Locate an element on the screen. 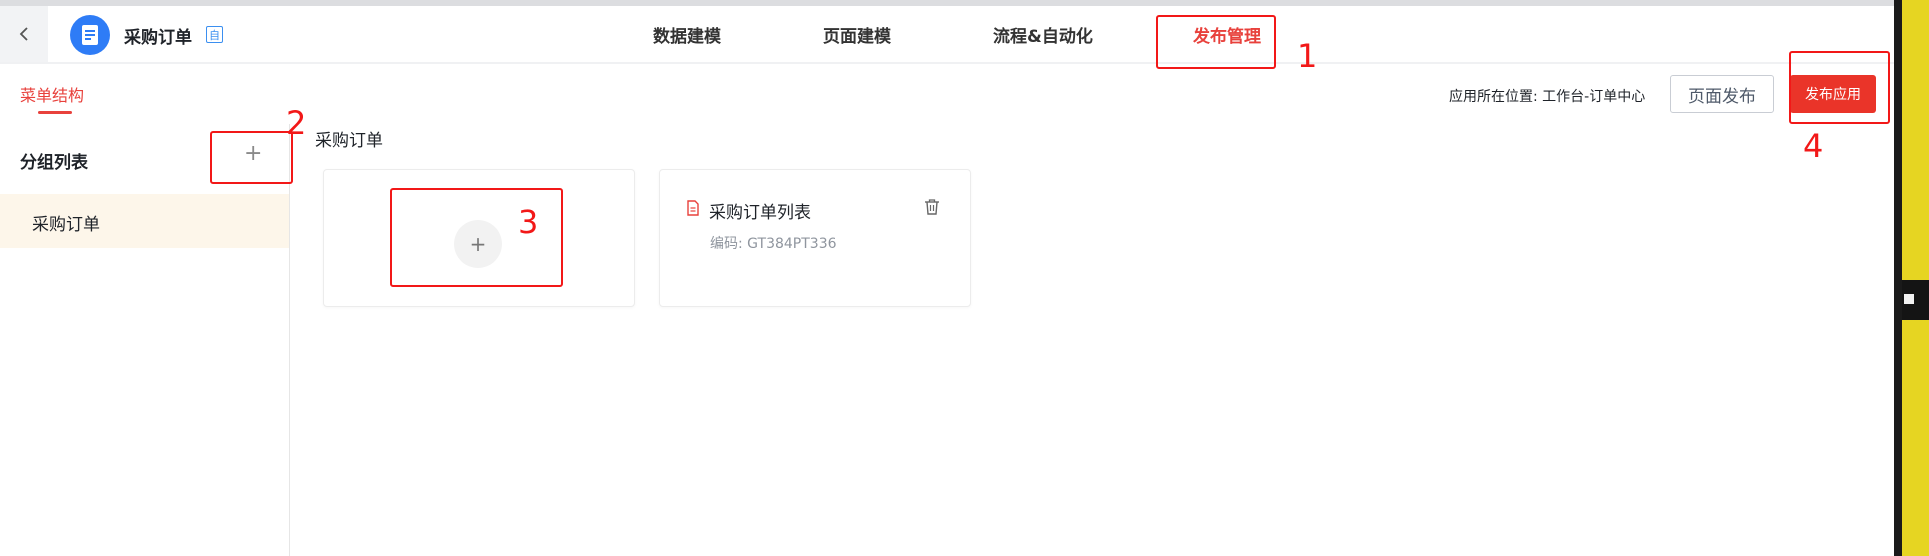 This screenshot has width=1929, height=556. page-card-title: 采购订单列表 is located at coordinates (760, 213).